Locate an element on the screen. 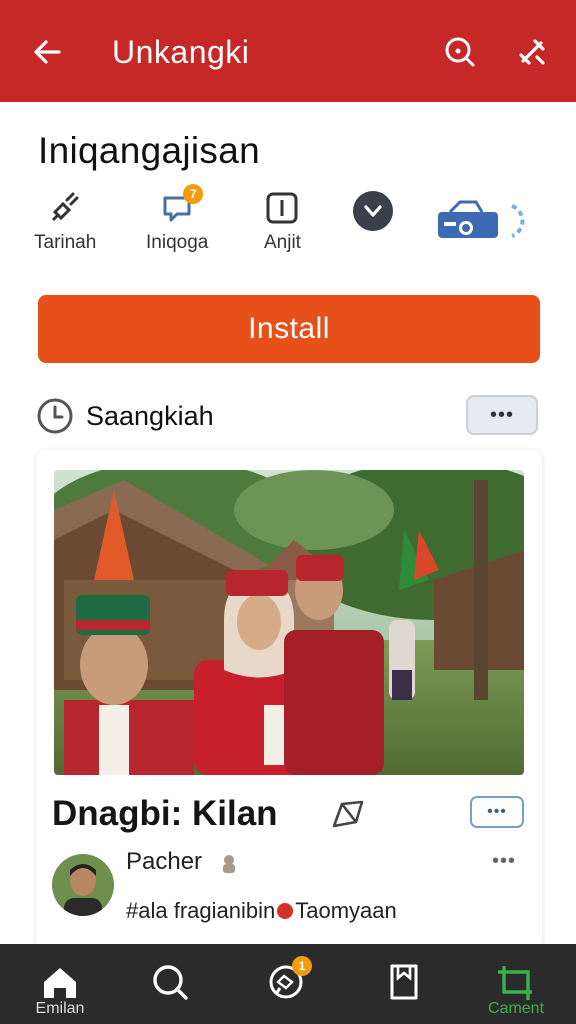  nav-bookmark is located at coordinates (404, 984).